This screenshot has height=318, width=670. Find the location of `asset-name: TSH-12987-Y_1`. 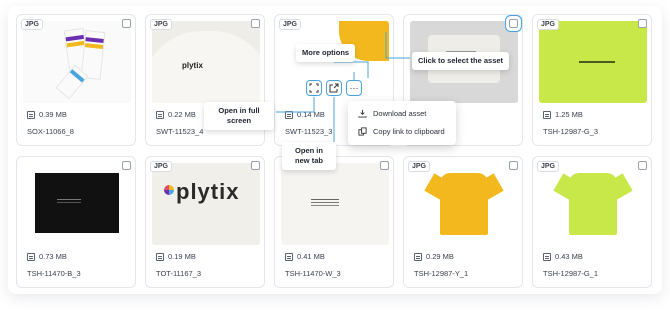

asset-name: TSH-12987-Y_1 is located at coordinates (441, 273).